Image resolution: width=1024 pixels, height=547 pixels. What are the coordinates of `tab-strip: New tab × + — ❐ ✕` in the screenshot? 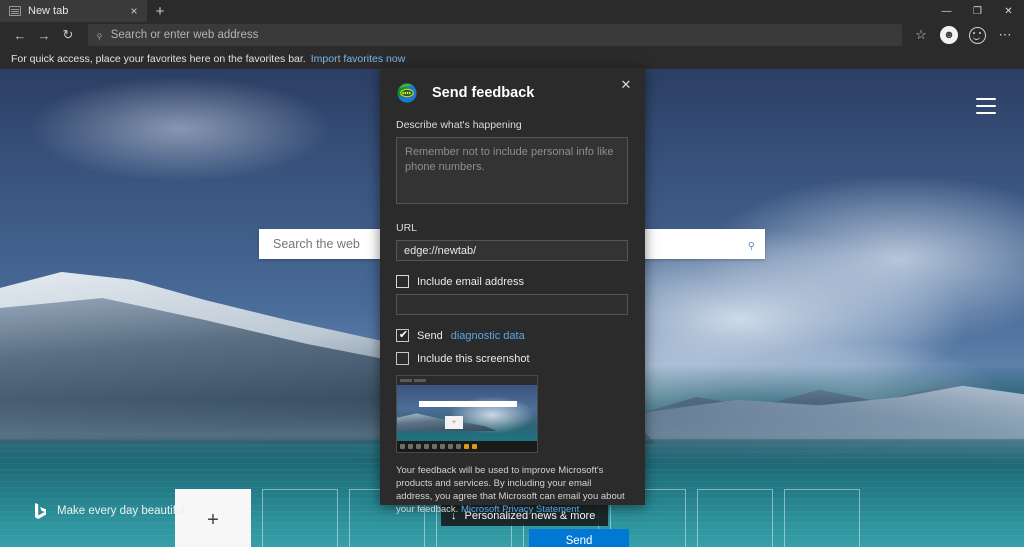 It's located at (512, 11).